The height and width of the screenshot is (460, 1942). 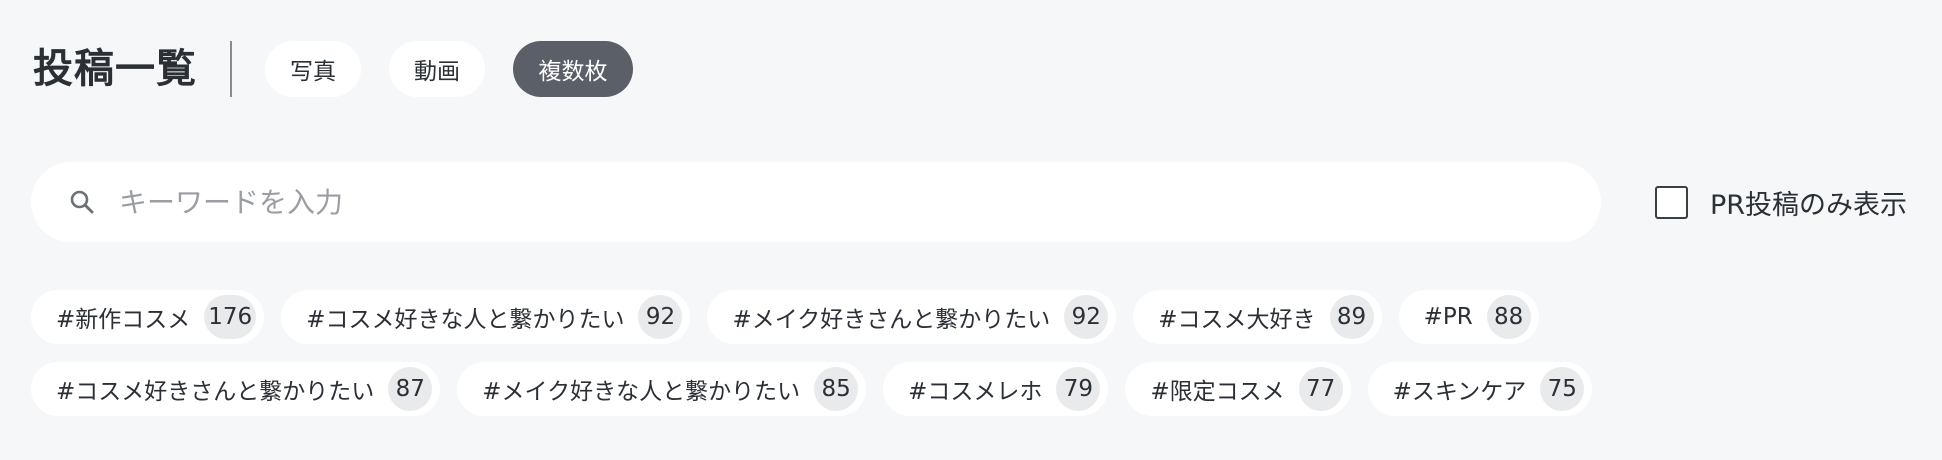 I want to click on hashtag-chip: #メイク好きさんと繋かりたい 92, so click(x=912, y=317).